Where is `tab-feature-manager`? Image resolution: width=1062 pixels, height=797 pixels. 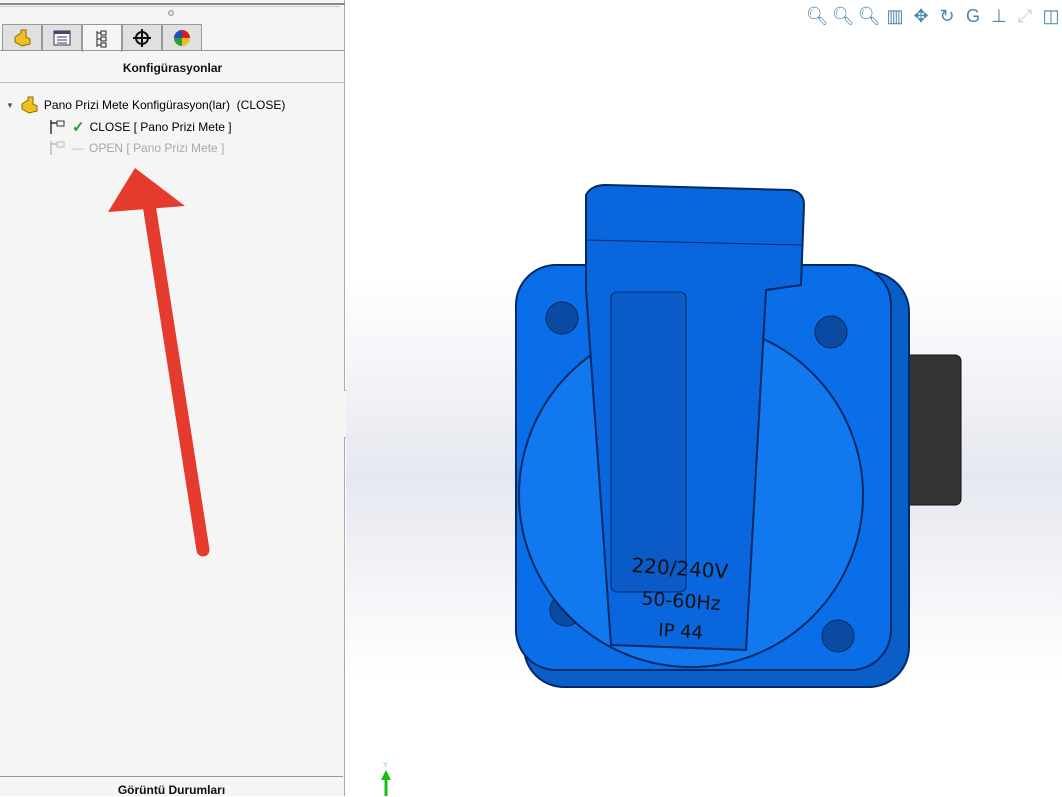
tab-feature-manager is located at coordinates (22, 37).